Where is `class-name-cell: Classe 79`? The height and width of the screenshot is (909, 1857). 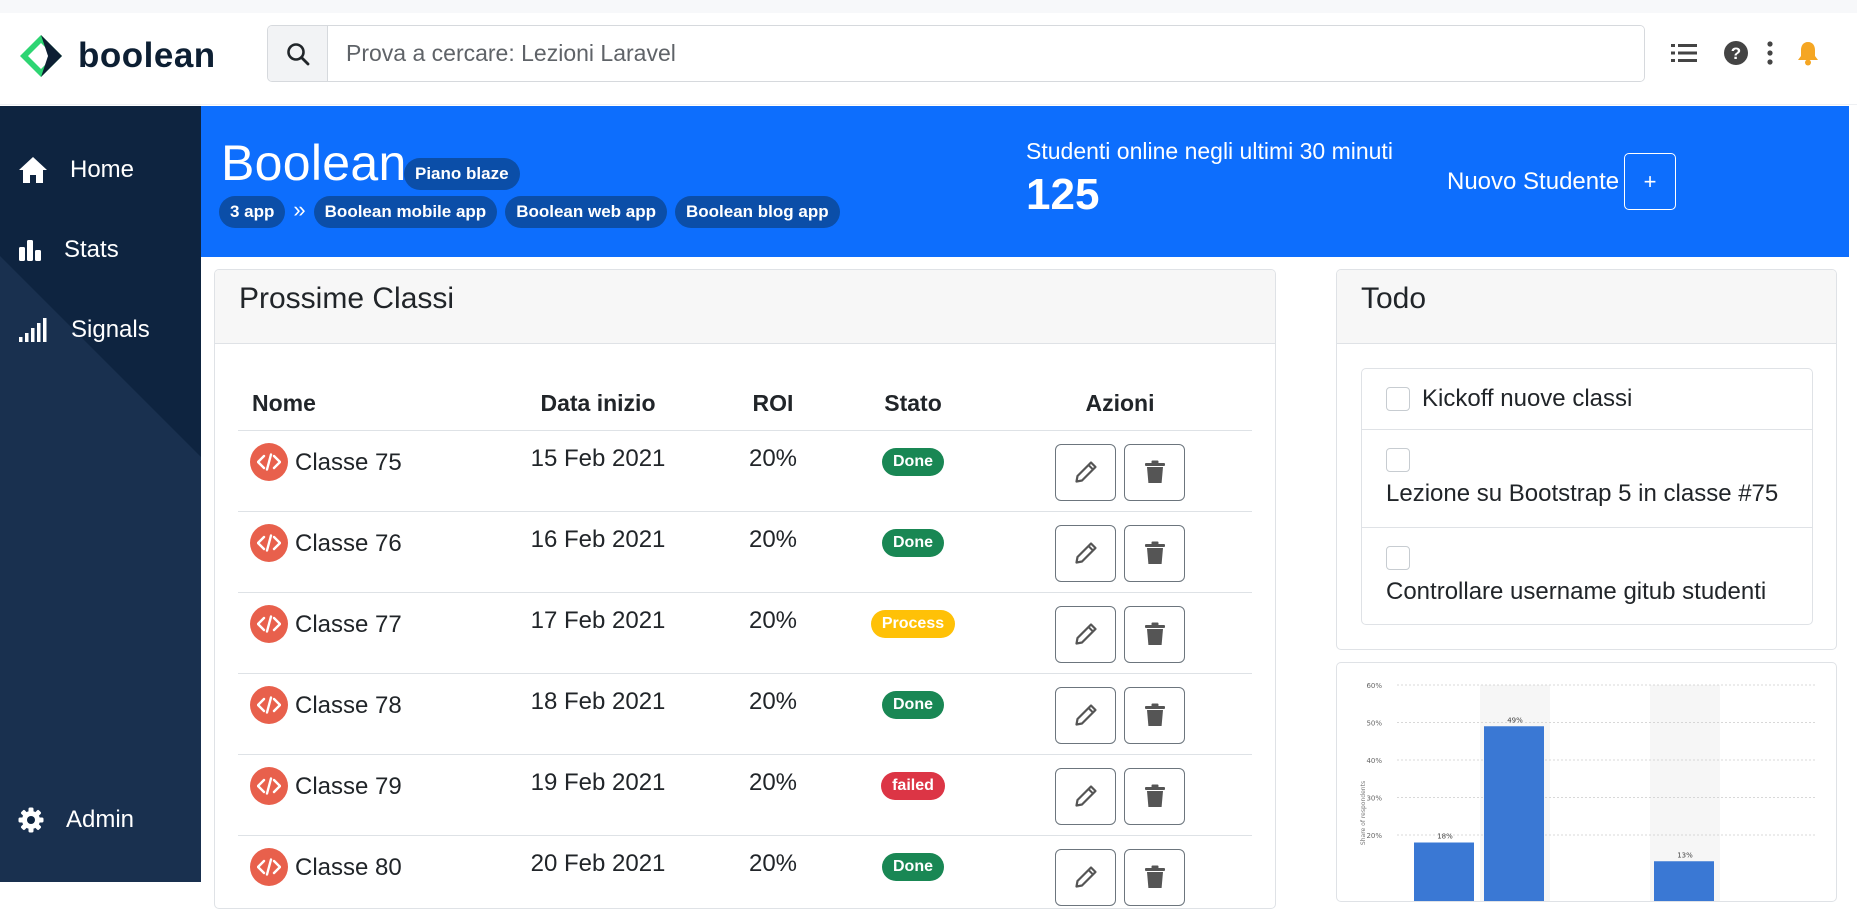 class-name-cell: Classe 79 is located at coordinates (363, 795).